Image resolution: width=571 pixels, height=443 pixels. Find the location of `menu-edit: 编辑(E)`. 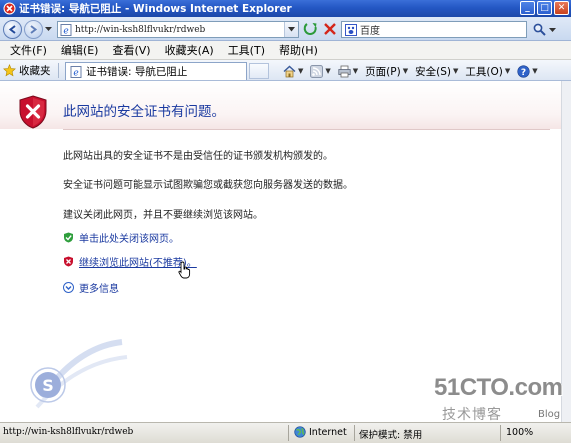

menu-edit: 编辑(E) is located at coordinates (80, 50).